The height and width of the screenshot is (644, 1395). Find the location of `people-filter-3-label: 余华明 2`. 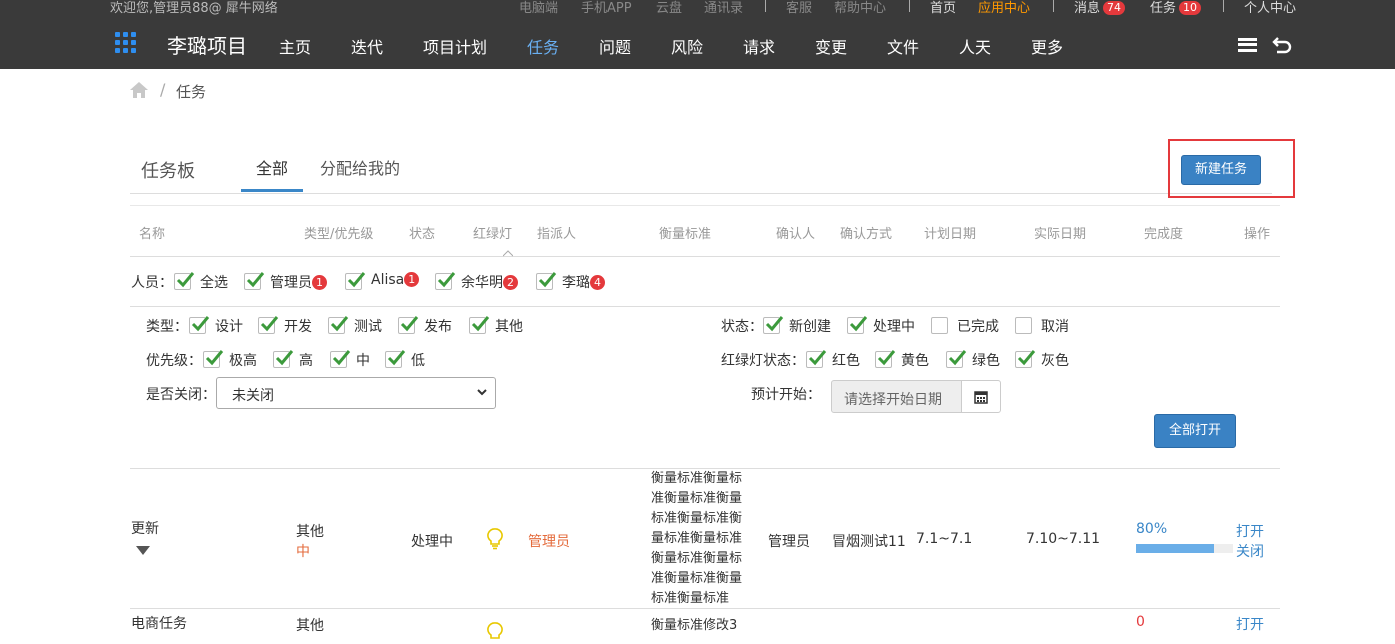

people-filter-3-label: 余华明 2 is located at coordinates (489, 282).